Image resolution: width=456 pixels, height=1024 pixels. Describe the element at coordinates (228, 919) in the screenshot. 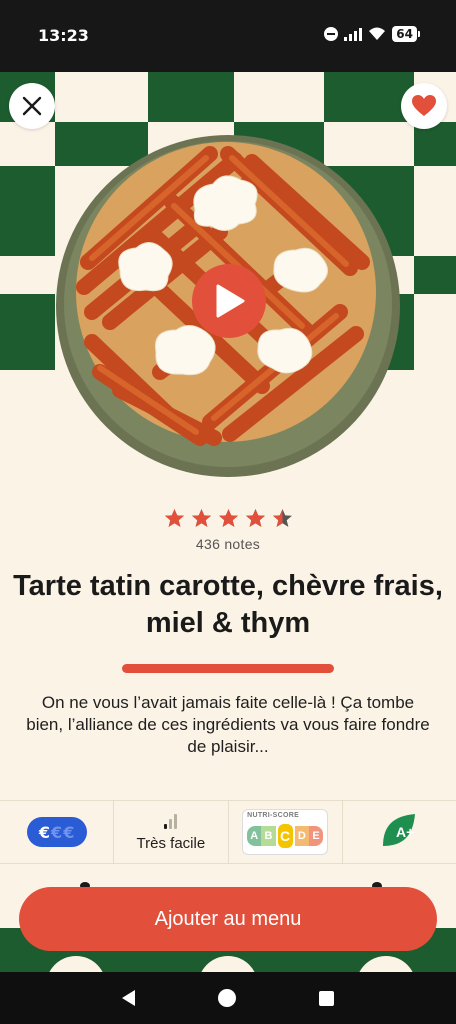

I see `add-to-menu-button: Ajouter au menu` at that location.